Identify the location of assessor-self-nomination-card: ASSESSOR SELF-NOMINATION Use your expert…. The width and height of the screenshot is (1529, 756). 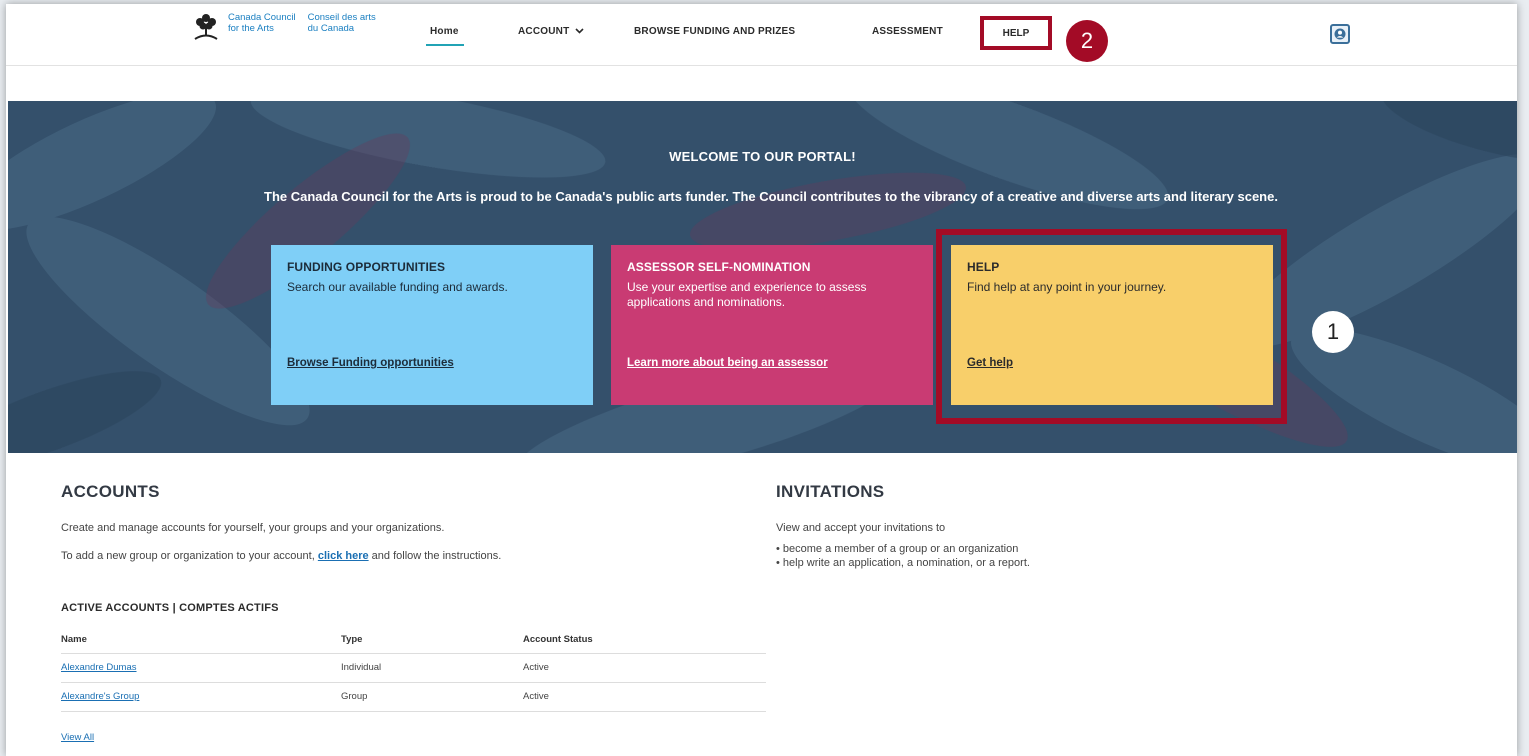
(772, 325).